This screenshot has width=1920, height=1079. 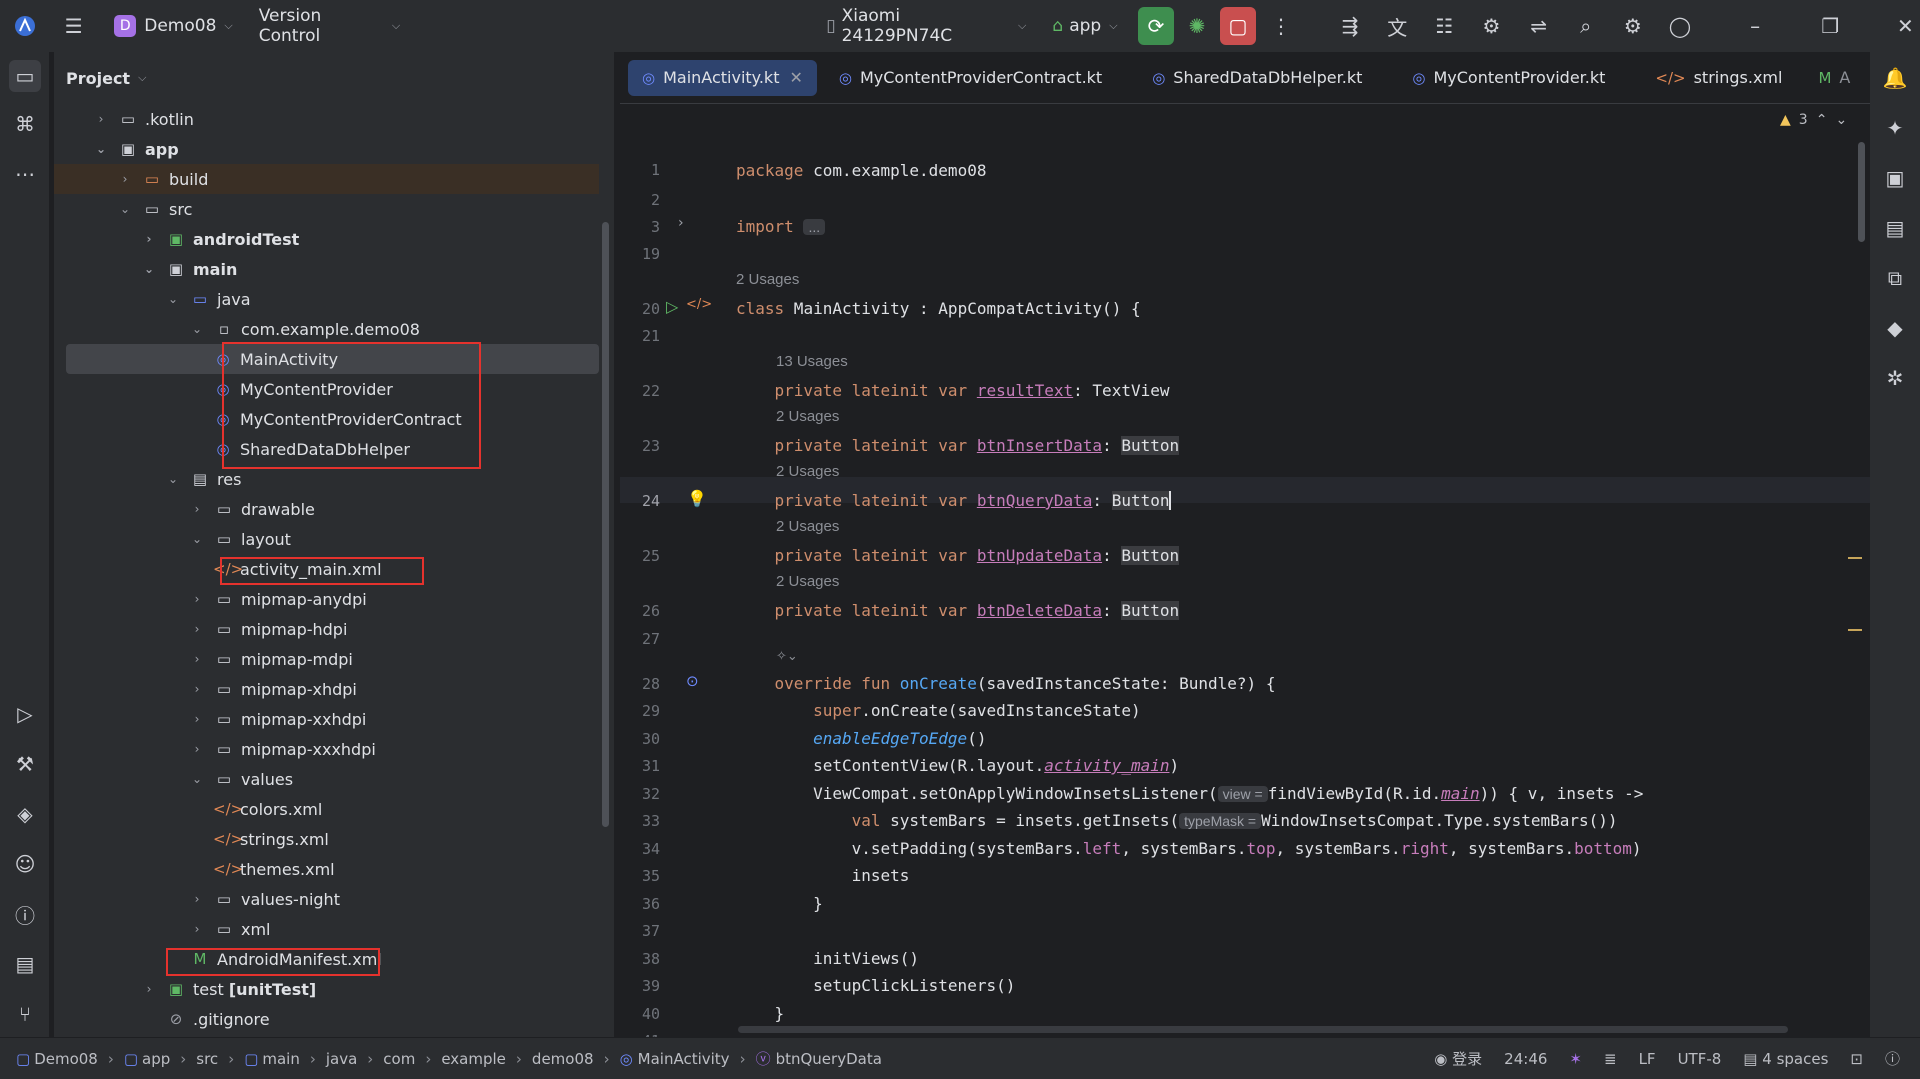 What do you see at coordinates (1257, 78) in the screenshot?
I see `tab-dbhelper: ◎ SharedDataDbHelper.kt` at bounding box center [1257, 78].